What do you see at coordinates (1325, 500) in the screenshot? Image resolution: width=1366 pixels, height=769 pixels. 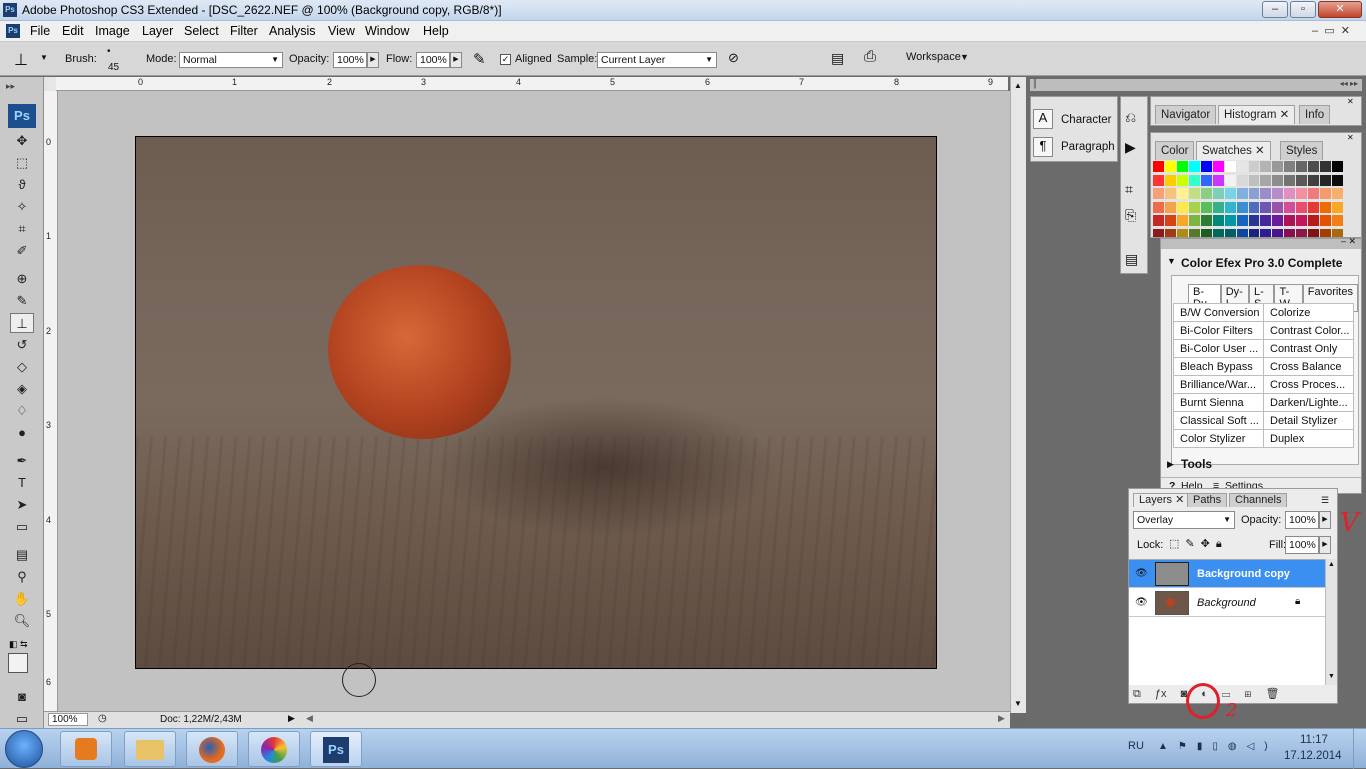 I see `panel-menu-icon: ☰` at bounding box center [1325, 500].